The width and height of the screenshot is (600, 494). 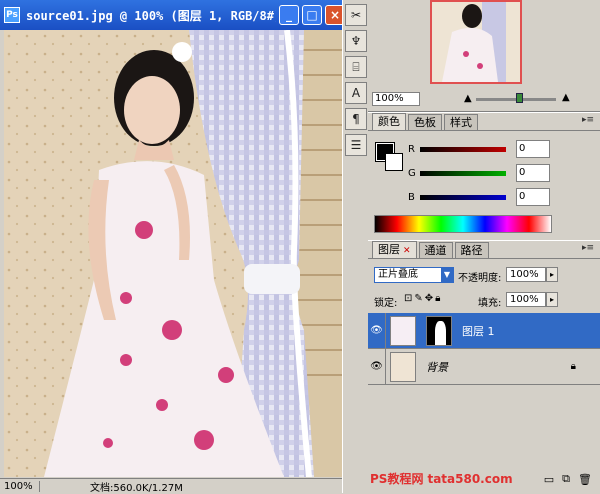 What do you see at coordinates (480, 278) in the screenshot?
I see `opacity-label: 不透明度:` at bounding box center [480, 278].